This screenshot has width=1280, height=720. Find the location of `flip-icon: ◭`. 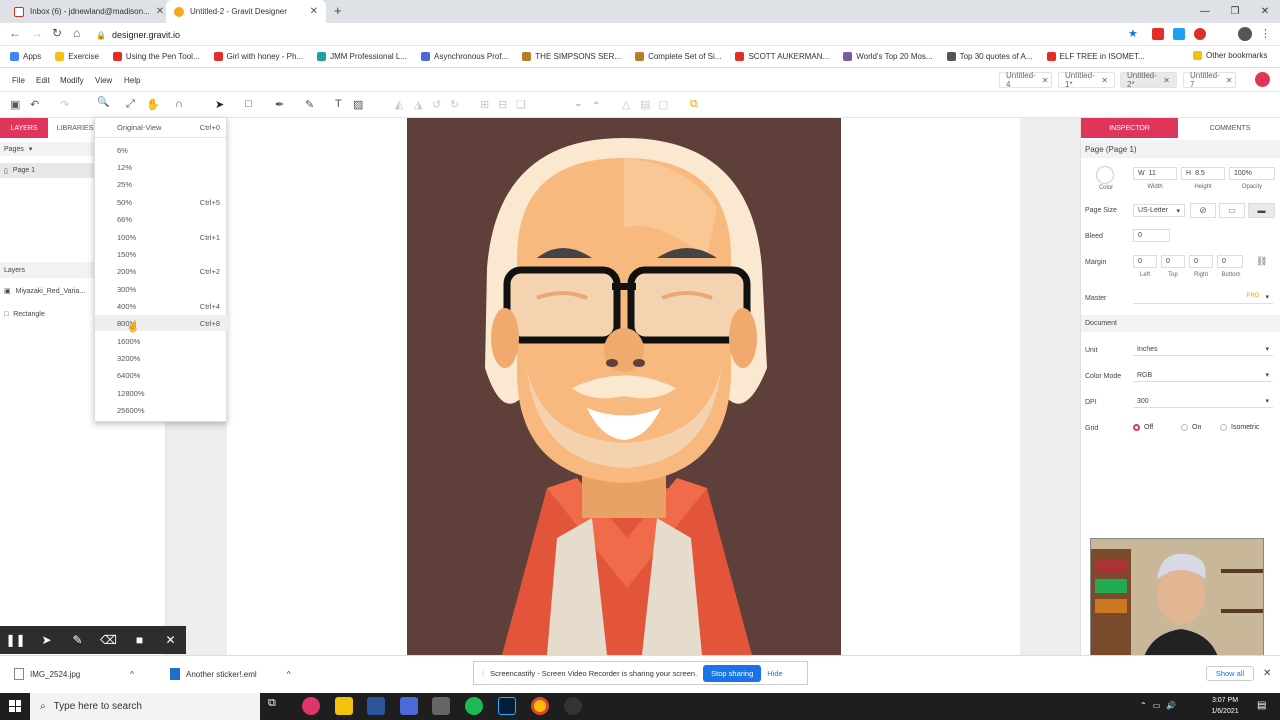

flip-icon: ◭ is located at coordinates (399, 104).